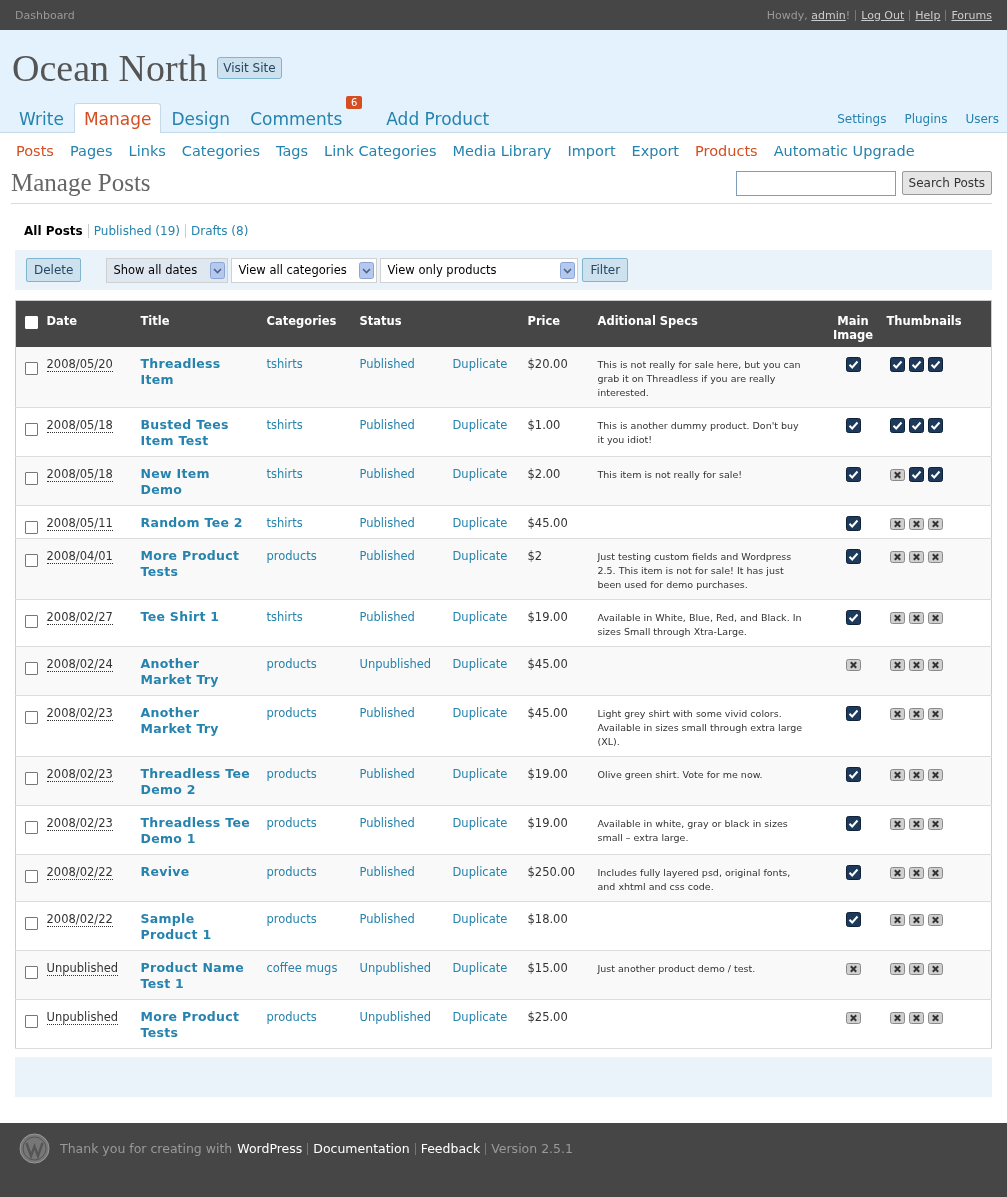  I want to click on post-title-link: Threadless Tee Demo 1, so click(195, 830).